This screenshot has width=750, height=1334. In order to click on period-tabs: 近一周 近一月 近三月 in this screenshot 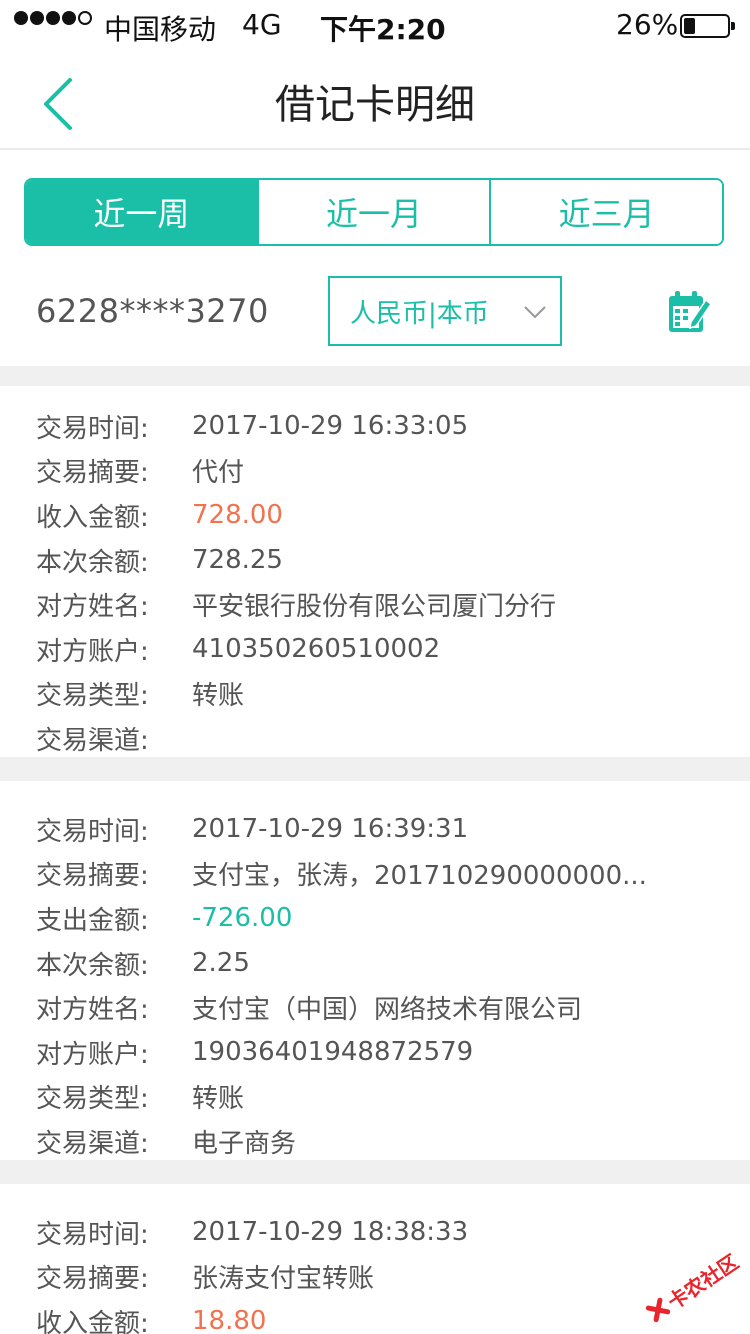, I will do `click(374, 212)`.